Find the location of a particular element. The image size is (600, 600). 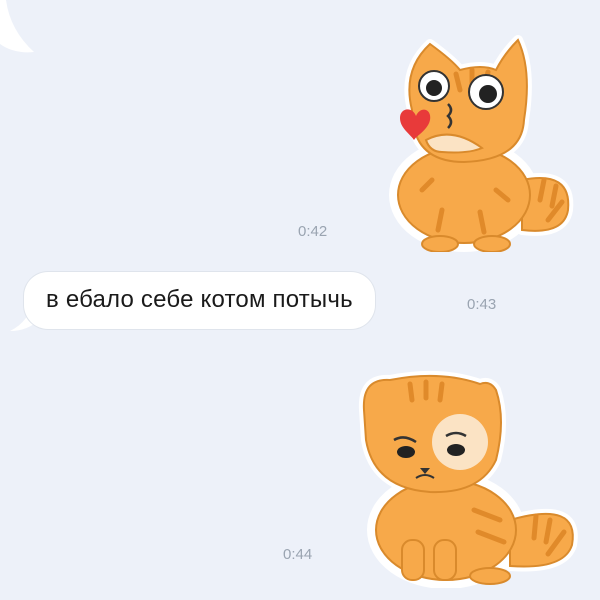

sad-cat-sticker is located at coordinates (466, 479).